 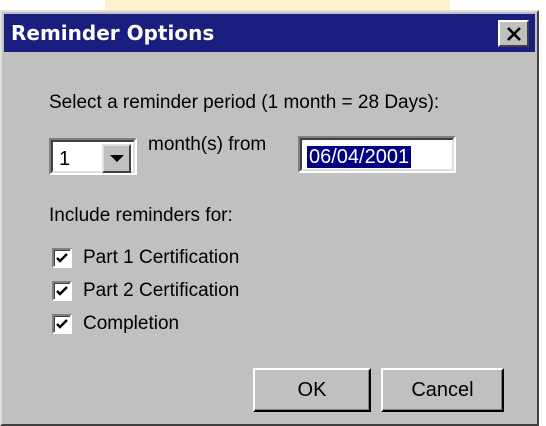 I want to click on dropdown-arrow-button, so click(x=116, y=158).